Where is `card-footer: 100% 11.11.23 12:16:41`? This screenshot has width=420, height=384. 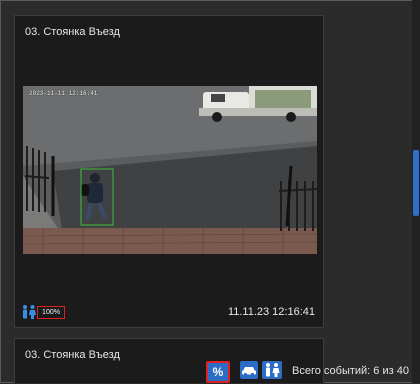 card-footer: 100% 11.11.23 12:16:41 is located at coordinates (169, 314).